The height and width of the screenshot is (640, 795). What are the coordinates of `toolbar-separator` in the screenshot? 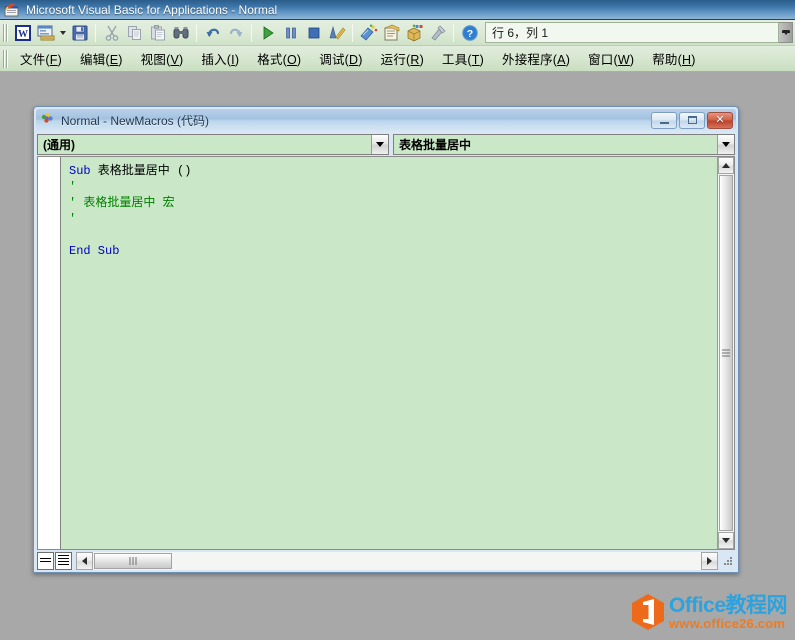 It's located at (453, 32).